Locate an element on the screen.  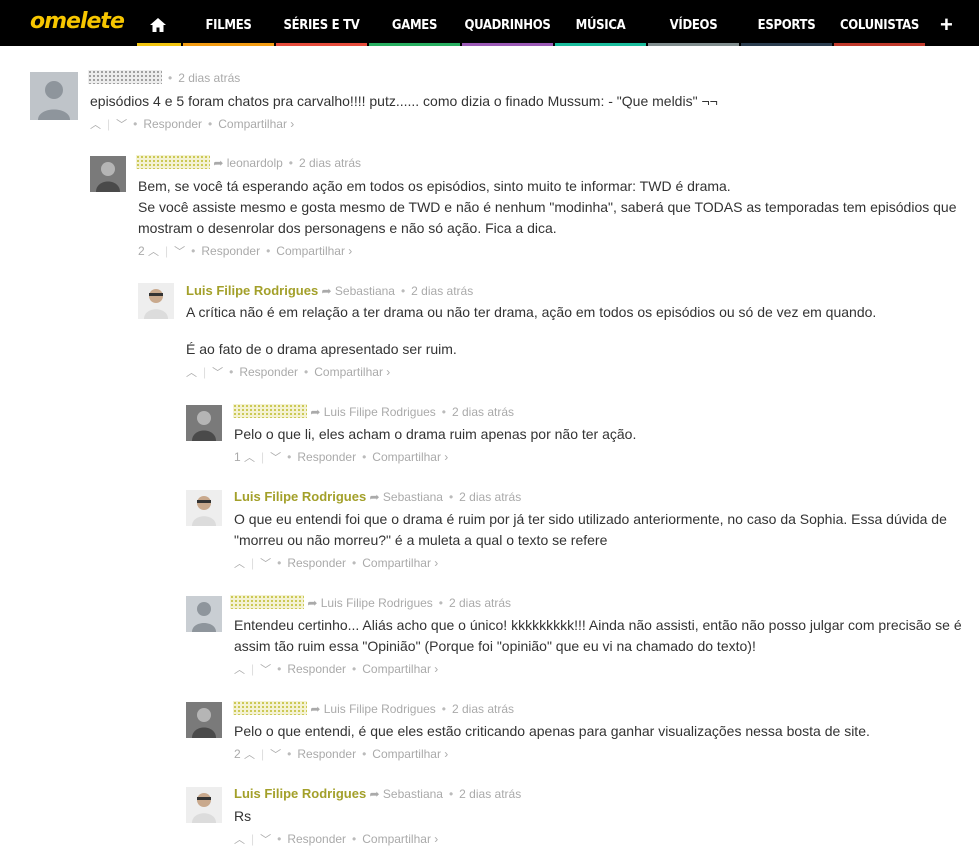
comment-meta: ➦ Luis Filipe Rodrigues • 2 dias atrás is located at coordinates (373, 708).